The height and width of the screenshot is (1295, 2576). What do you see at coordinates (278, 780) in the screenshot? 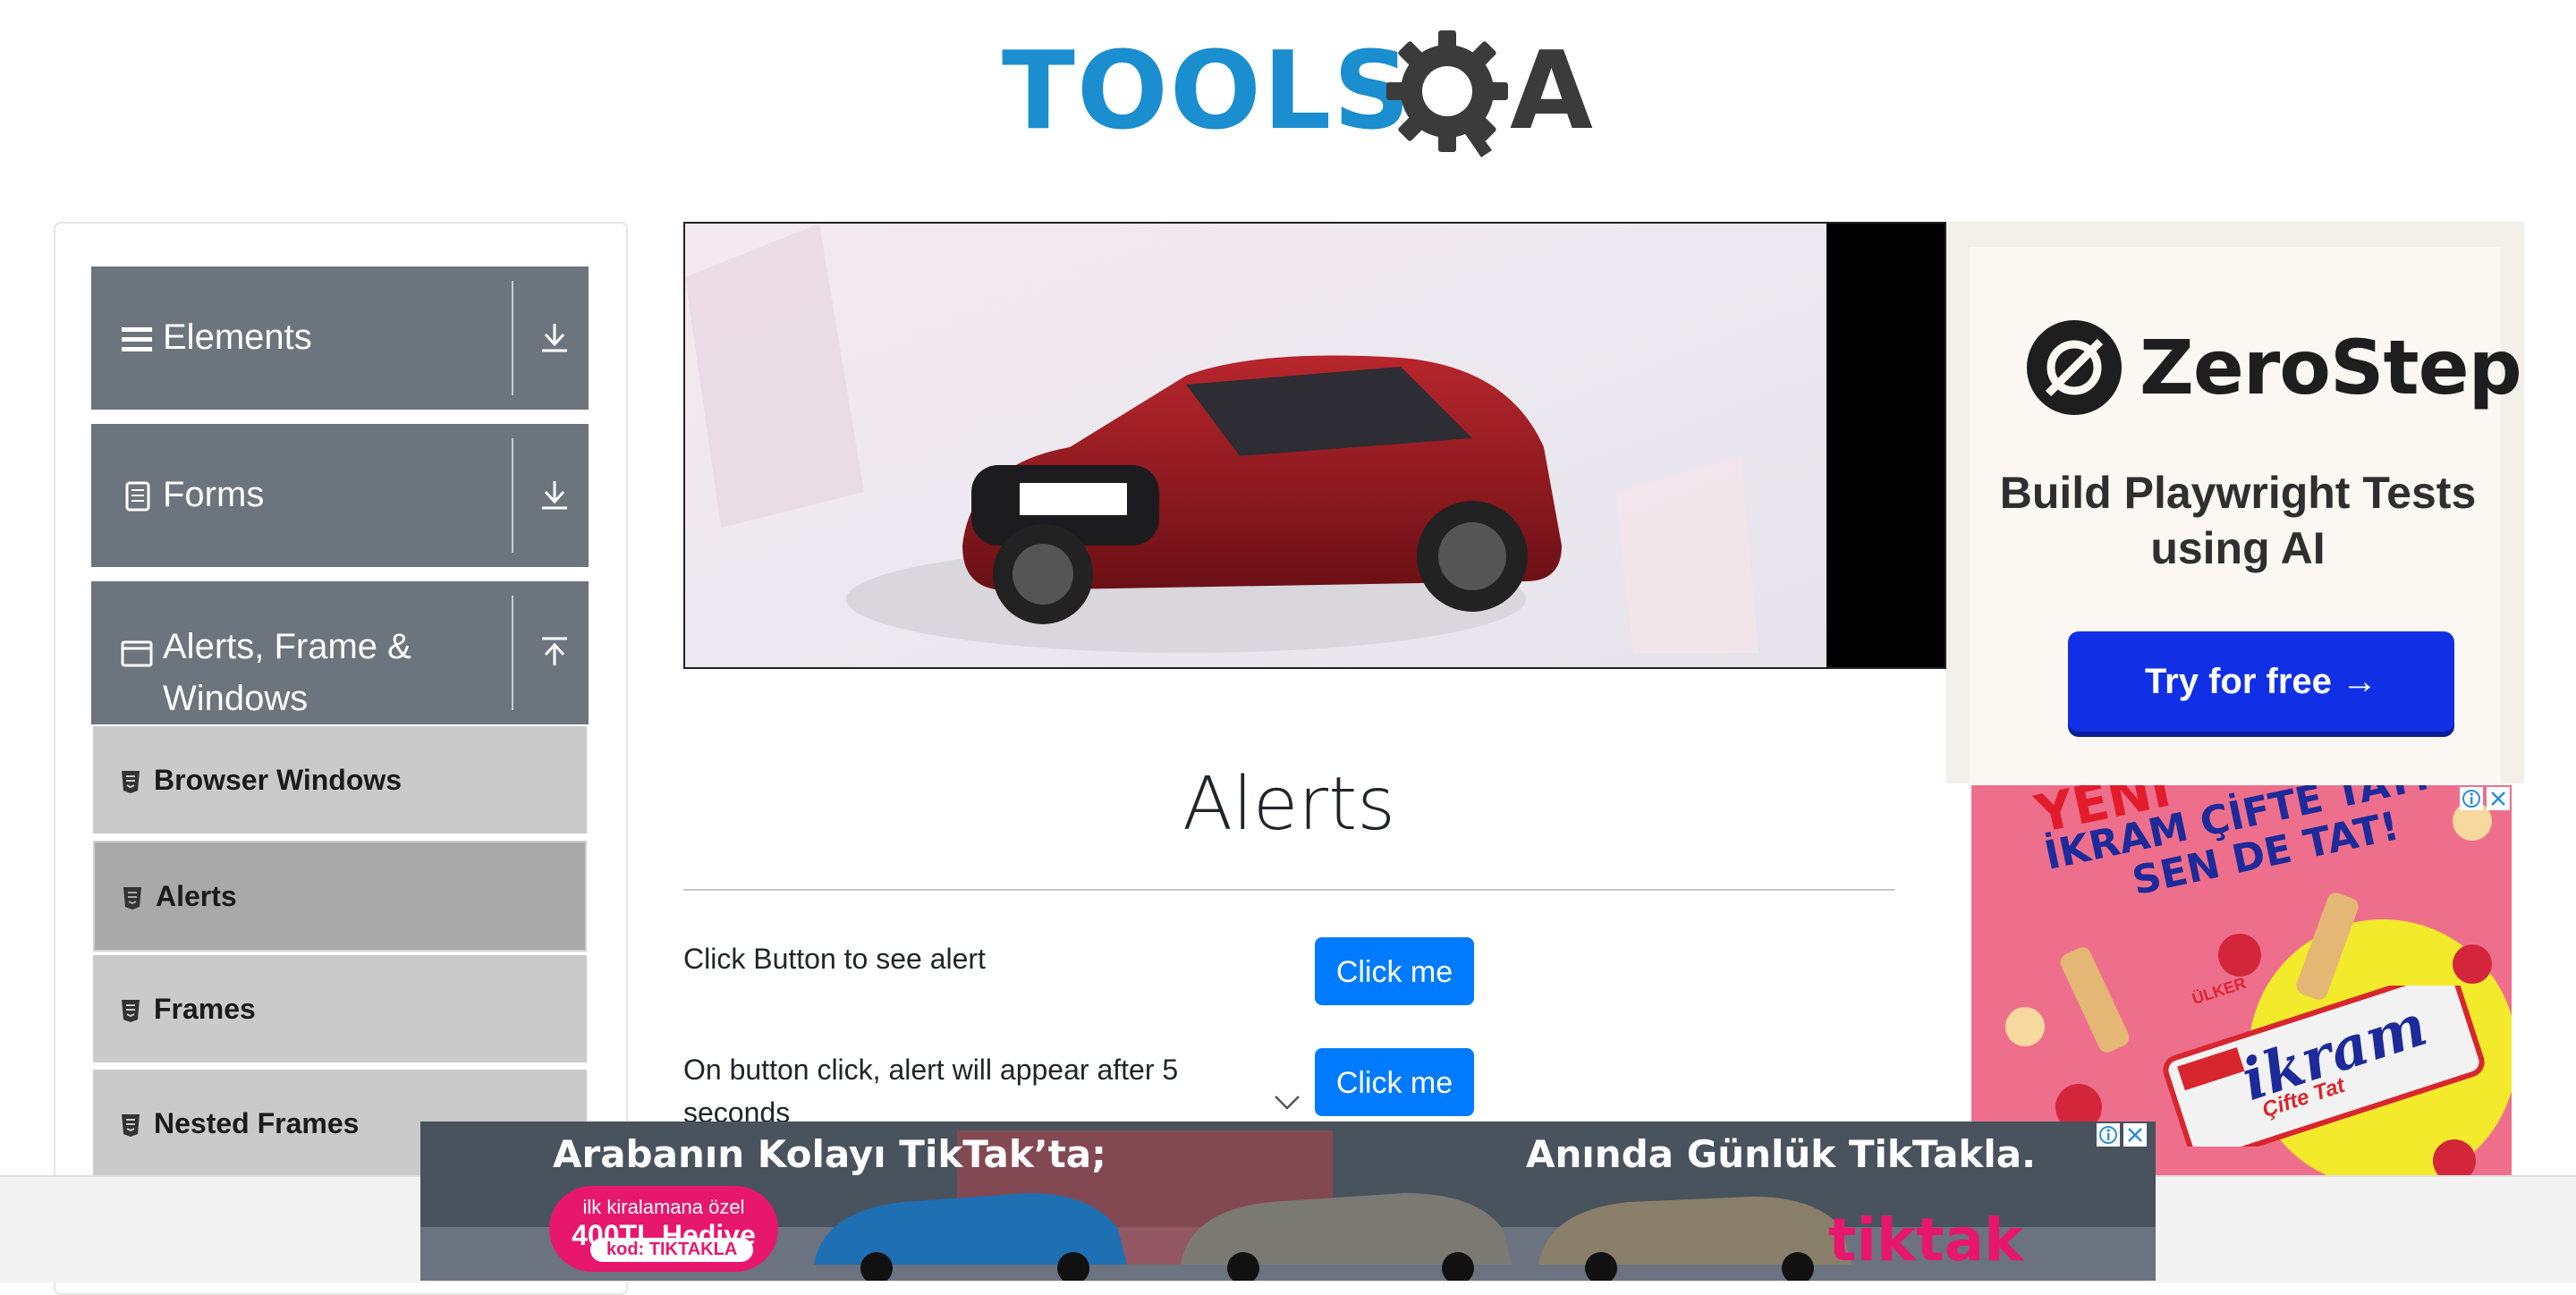
I see `sidebar-item-label: Browser Windows` at bounding box center [278, 780].